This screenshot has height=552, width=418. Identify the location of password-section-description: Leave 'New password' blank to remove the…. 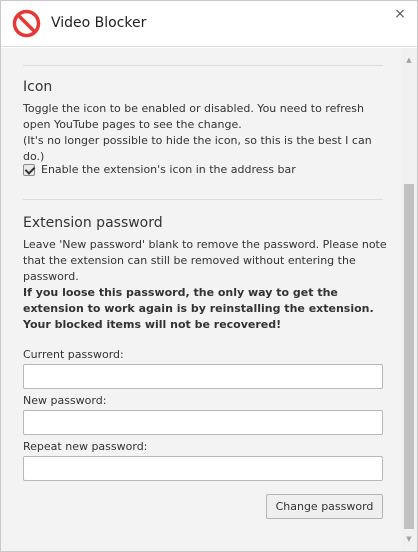
(205, 260).